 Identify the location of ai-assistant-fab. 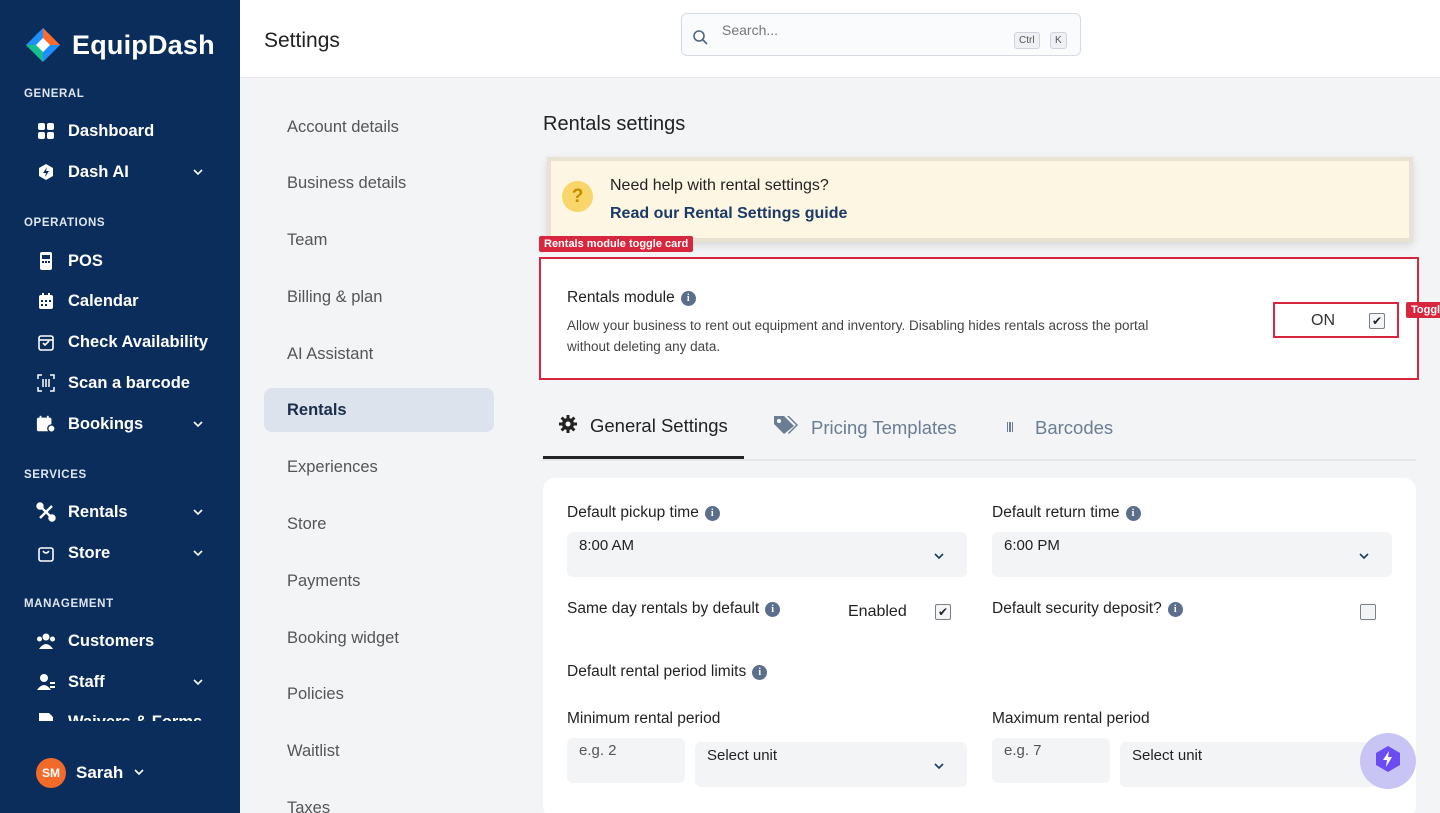
(1388, 761).